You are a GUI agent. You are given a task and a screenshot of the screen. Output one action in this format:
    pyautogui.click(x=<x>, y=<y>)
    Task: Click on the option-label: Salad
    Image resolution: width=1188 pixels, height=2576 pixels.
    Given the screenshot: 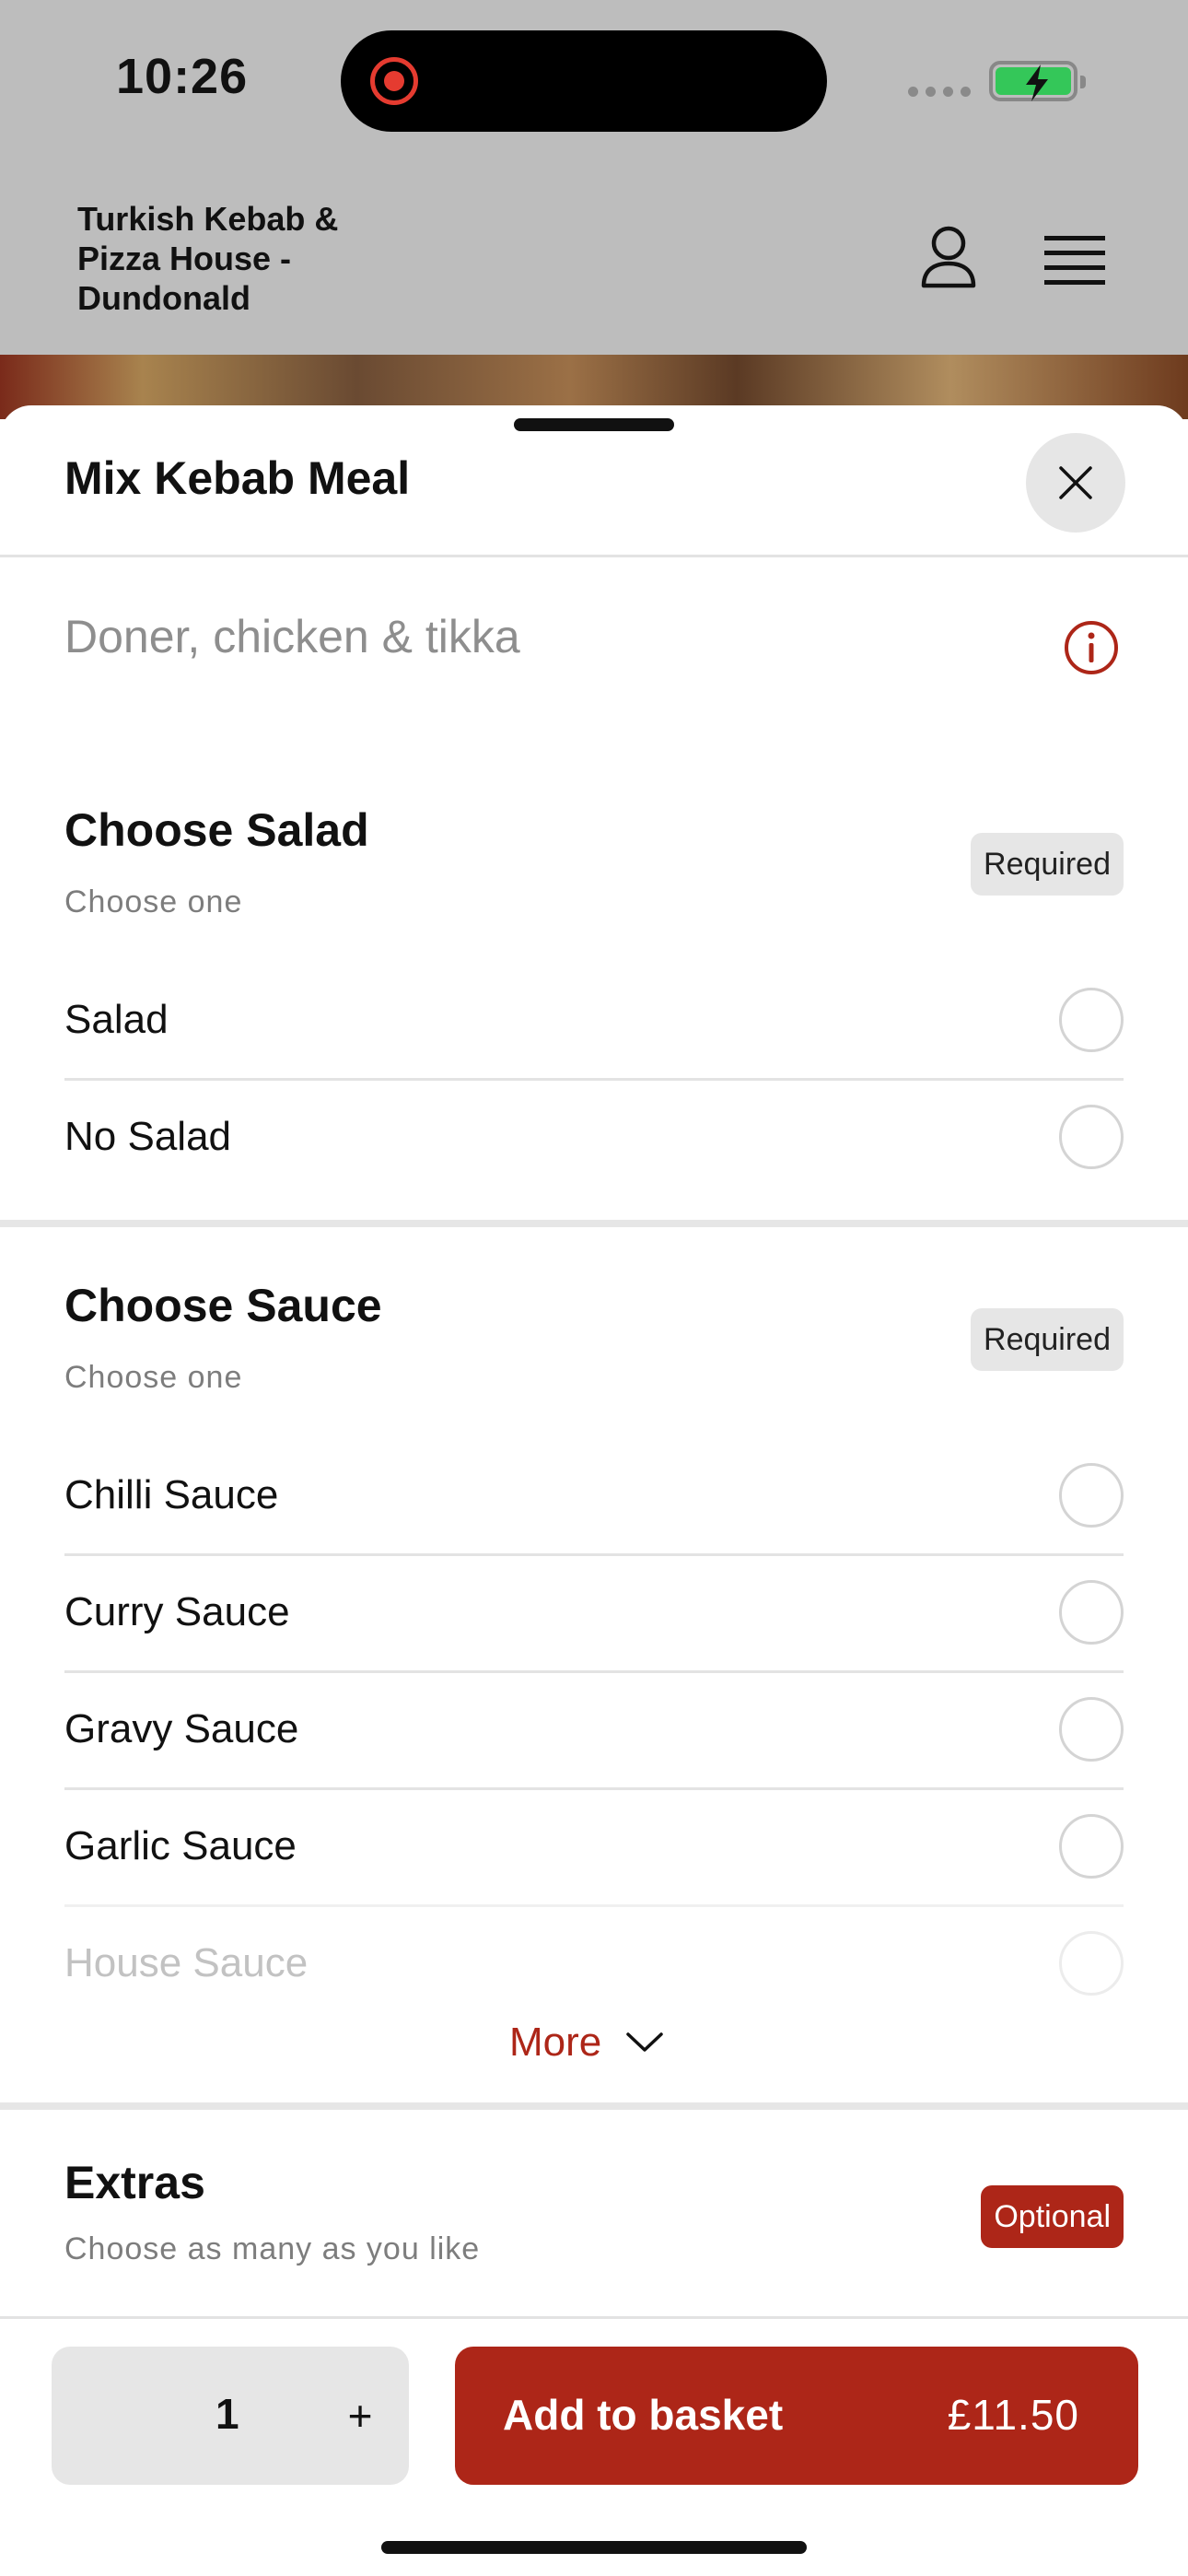 What is the action you would take?
    pyautogui.click(x=116, y=1019)
    